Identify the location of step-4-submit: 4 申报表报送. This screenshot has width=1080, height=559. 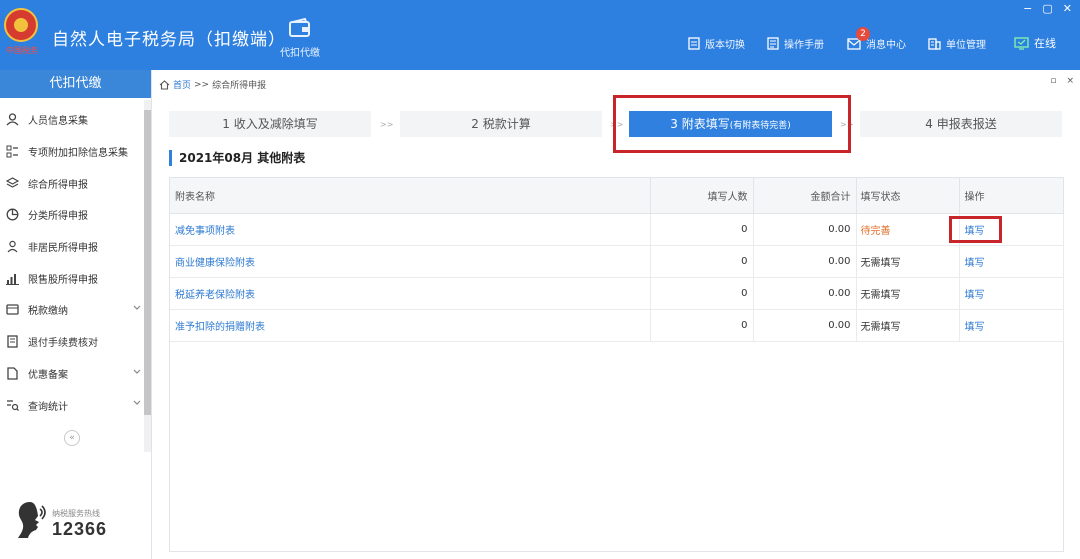
(961, 124).